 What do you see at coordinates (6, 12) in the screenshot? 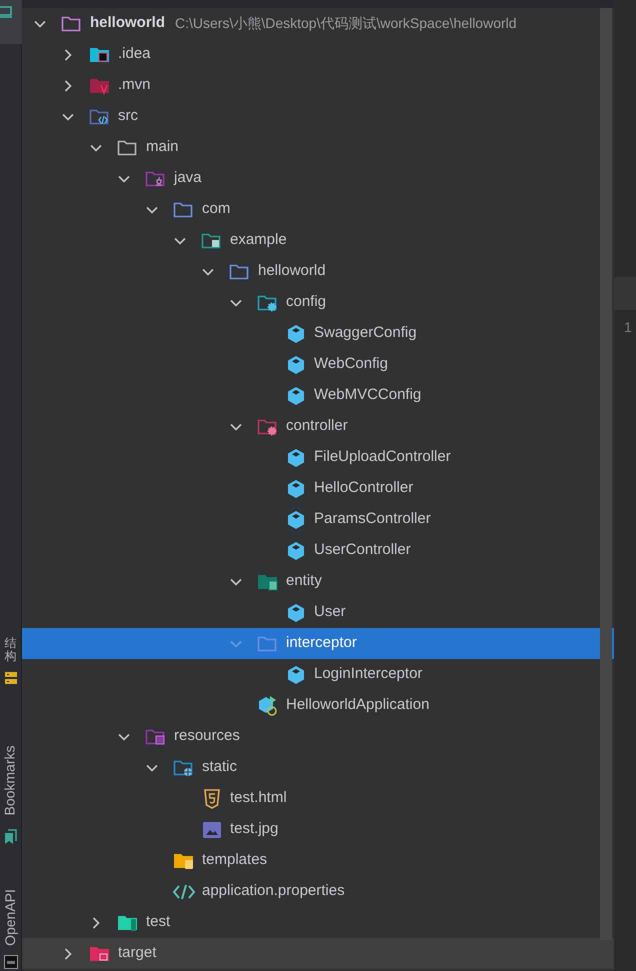
I see `monitor-icon` at bounding box center [6, 12].